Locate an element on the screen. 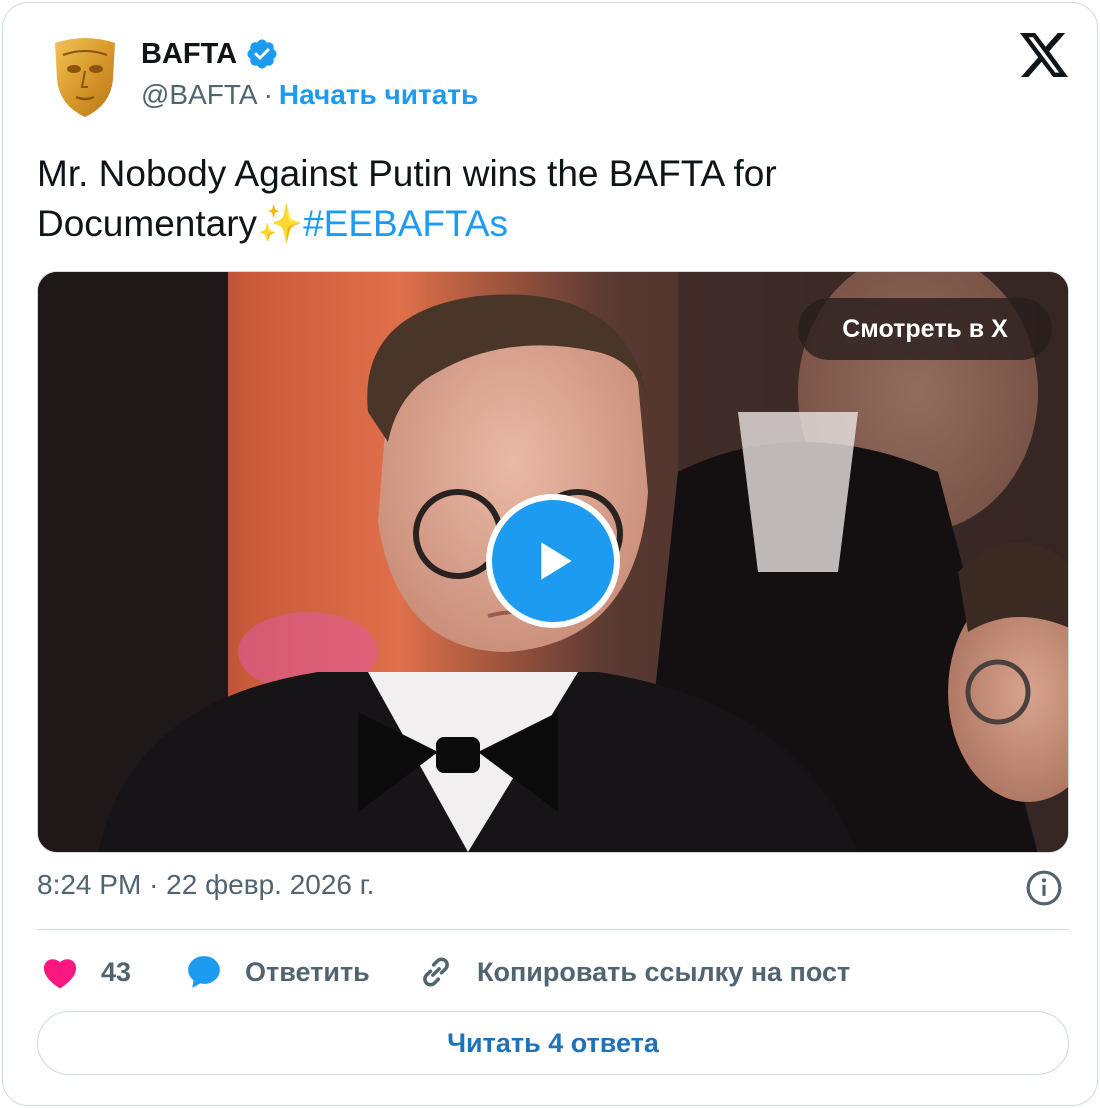  watch-on-x-button: Смотреть в X is located at coordinates (925, 329).